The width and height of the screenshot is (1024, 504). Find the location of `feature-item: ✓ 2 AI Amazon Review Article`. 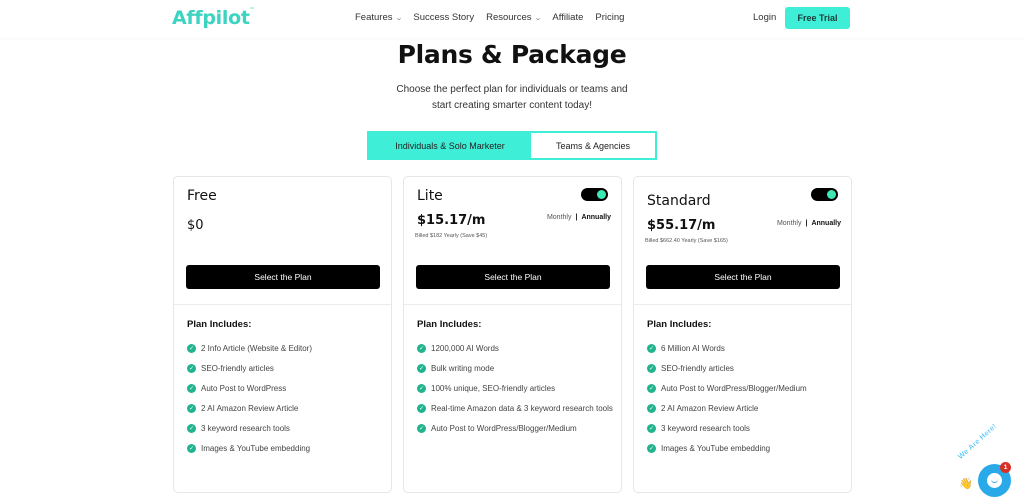

feature-item: ✓ 2 AI Amazon Review Article is located at coordinates (287, 408).